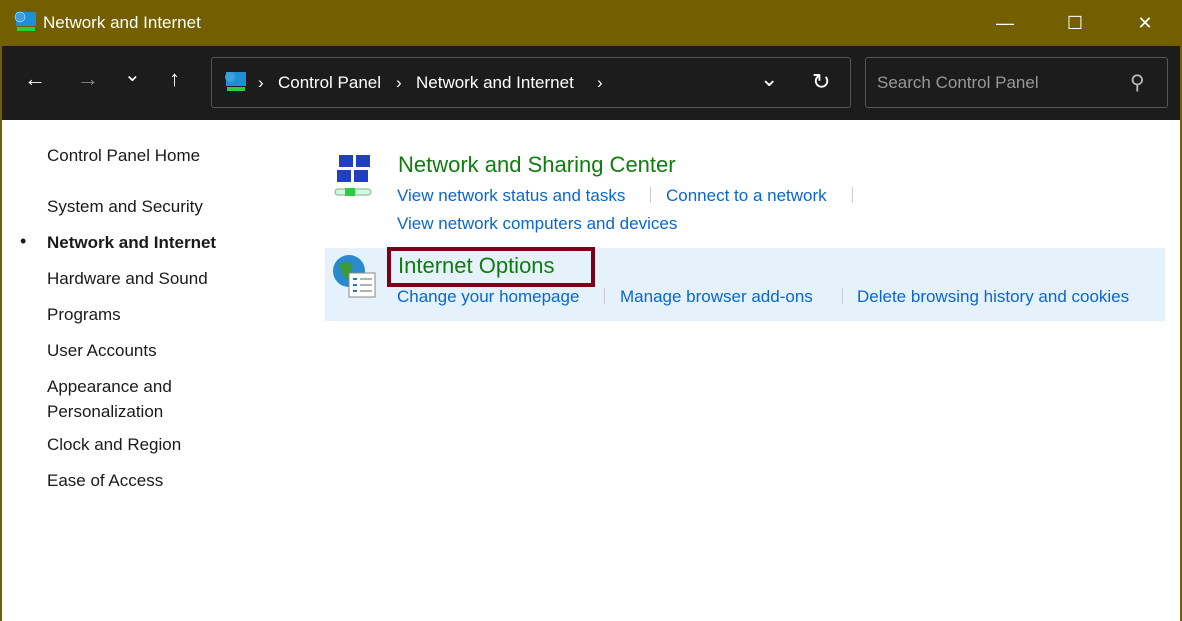  What do you see at coordinates (105, 412) in the screenshot?
I see `sidebar-item-personalization: Personalization` at bounding box center [105, 412].